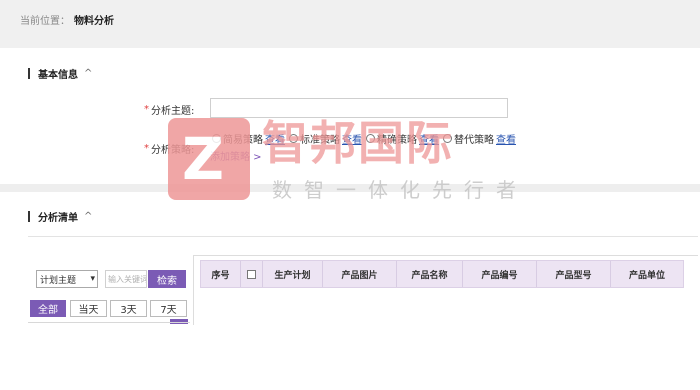  What do you see at coordinates (203, 159) in the screenshot?
I see `watermark-logo-letter: Z` at bounding box center [203, 159].